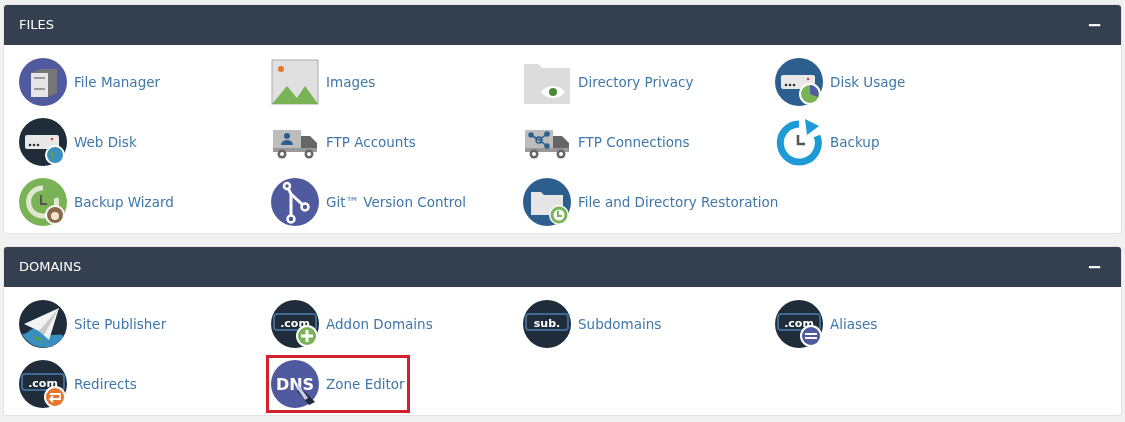  I want to click on plus-badge-icon, so click(307, 336).